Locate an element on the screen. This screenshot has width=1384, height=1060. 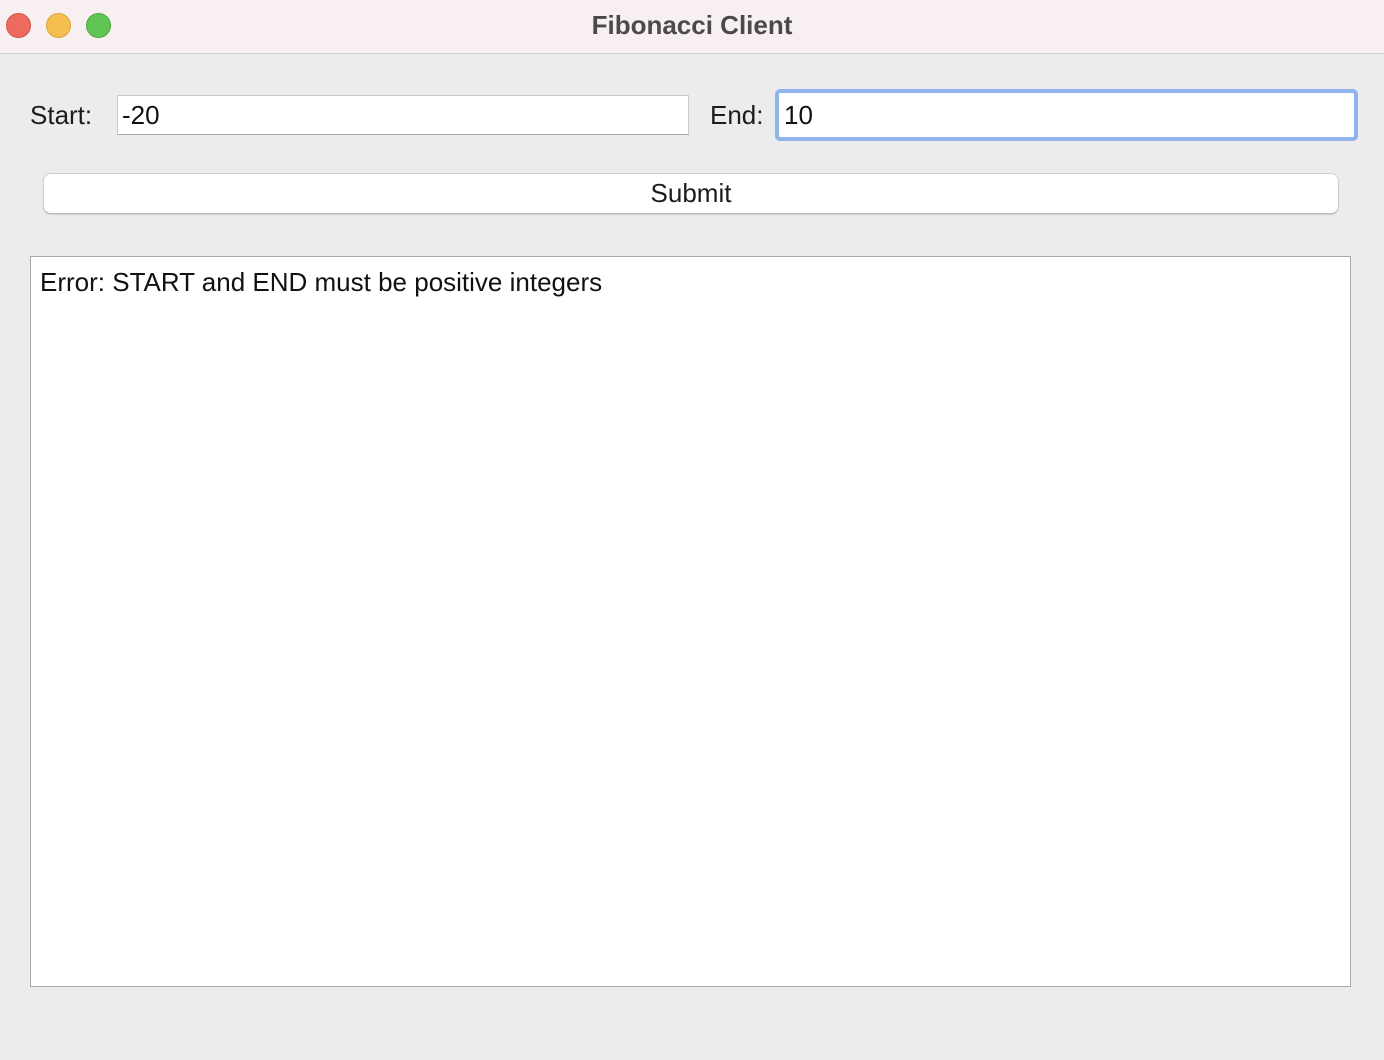
window-title: Fibonacci Client is located at coordinates (692, 25).